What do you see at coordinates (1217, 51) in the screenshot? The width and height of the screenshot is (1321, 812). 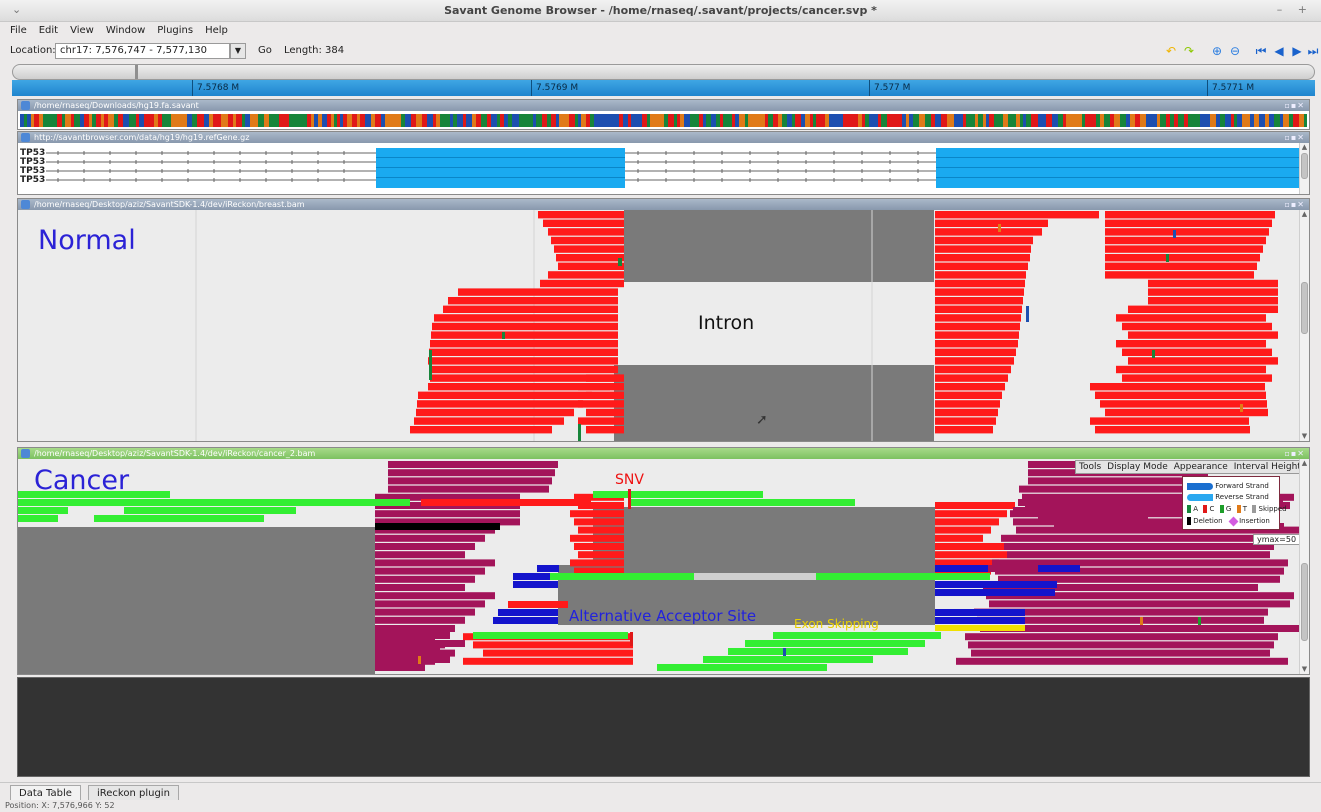 I see `zoom-in-icon: ⊕` at bounding box center [1217, 51].